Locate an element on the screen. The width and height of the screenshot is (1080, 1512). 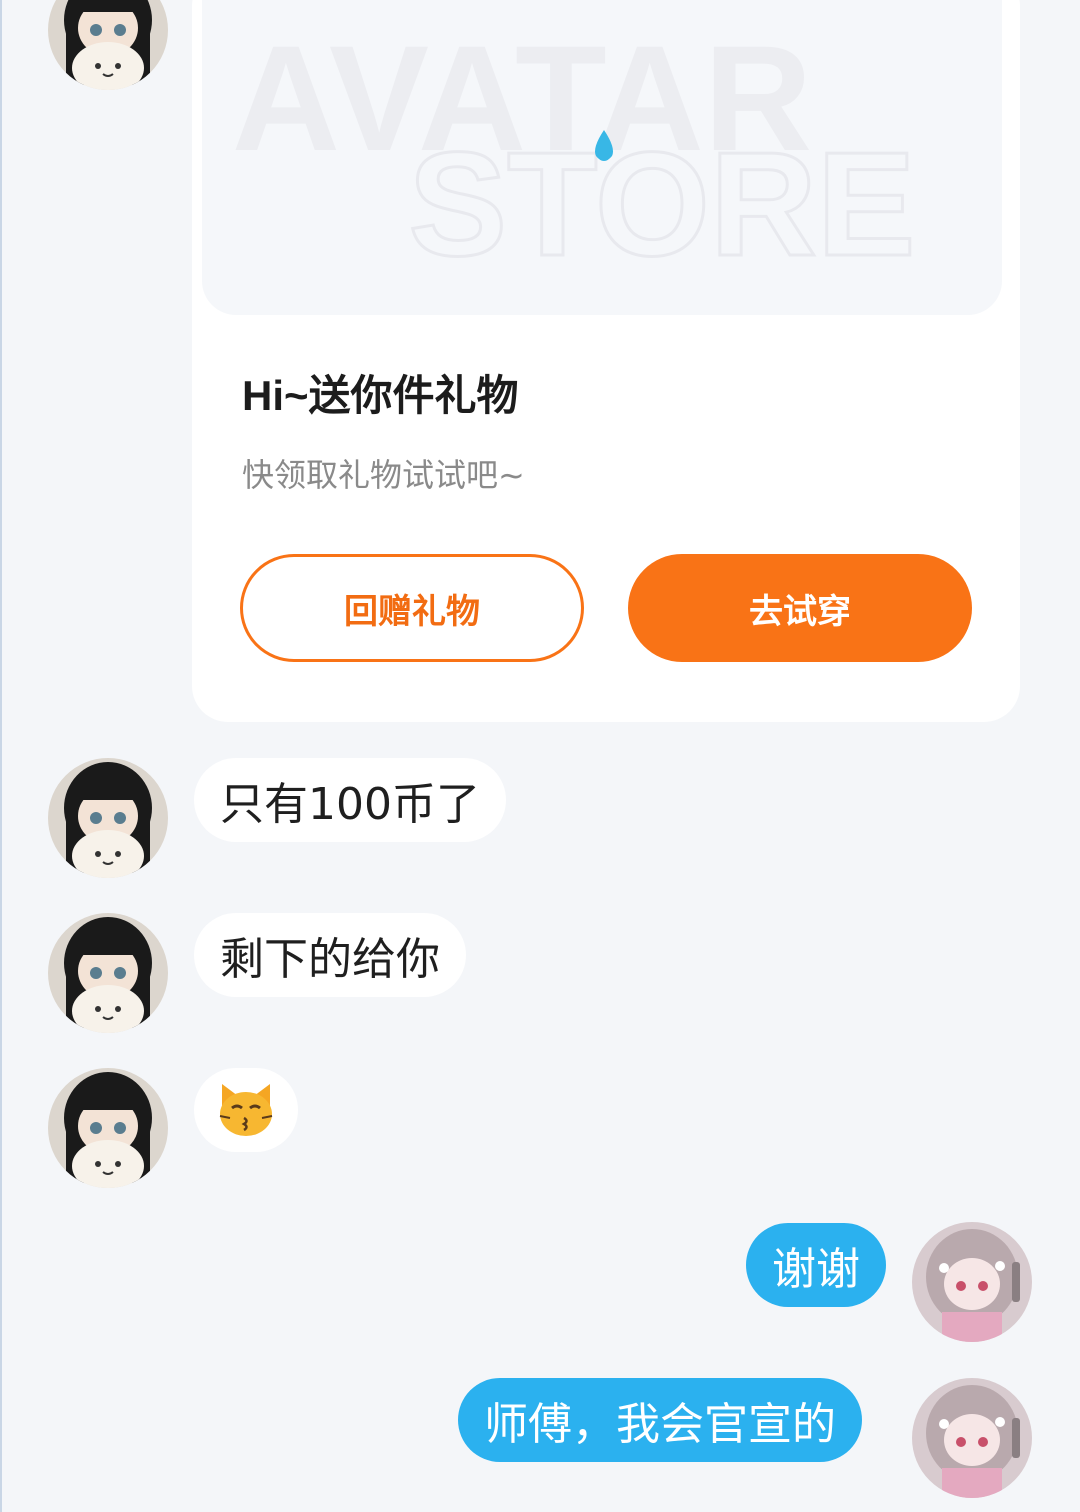
return-gift-button: 回赠礼物 is located at coordinates (412, 608).